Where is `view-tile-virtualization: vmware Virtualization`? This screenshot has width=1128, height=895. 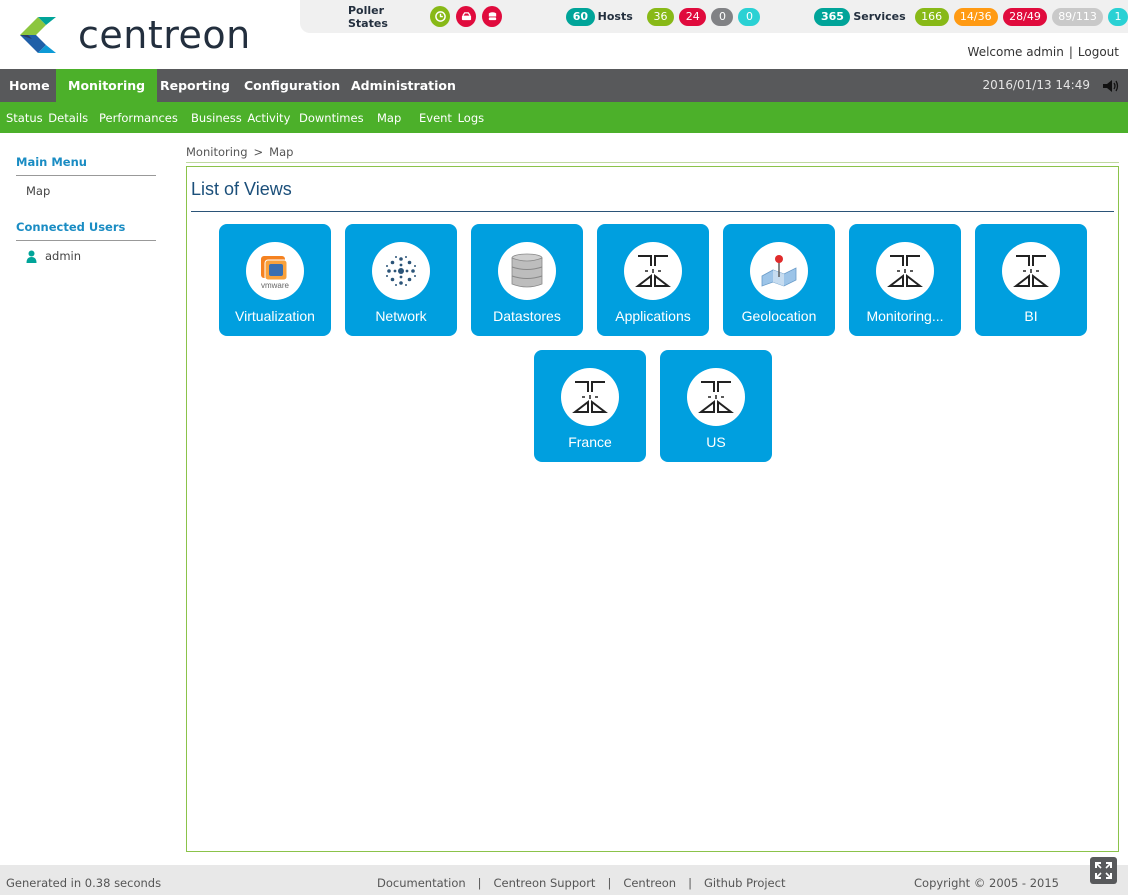
view-tile-virtualization: vmware Virtualization is located at coordinates (275, 280).